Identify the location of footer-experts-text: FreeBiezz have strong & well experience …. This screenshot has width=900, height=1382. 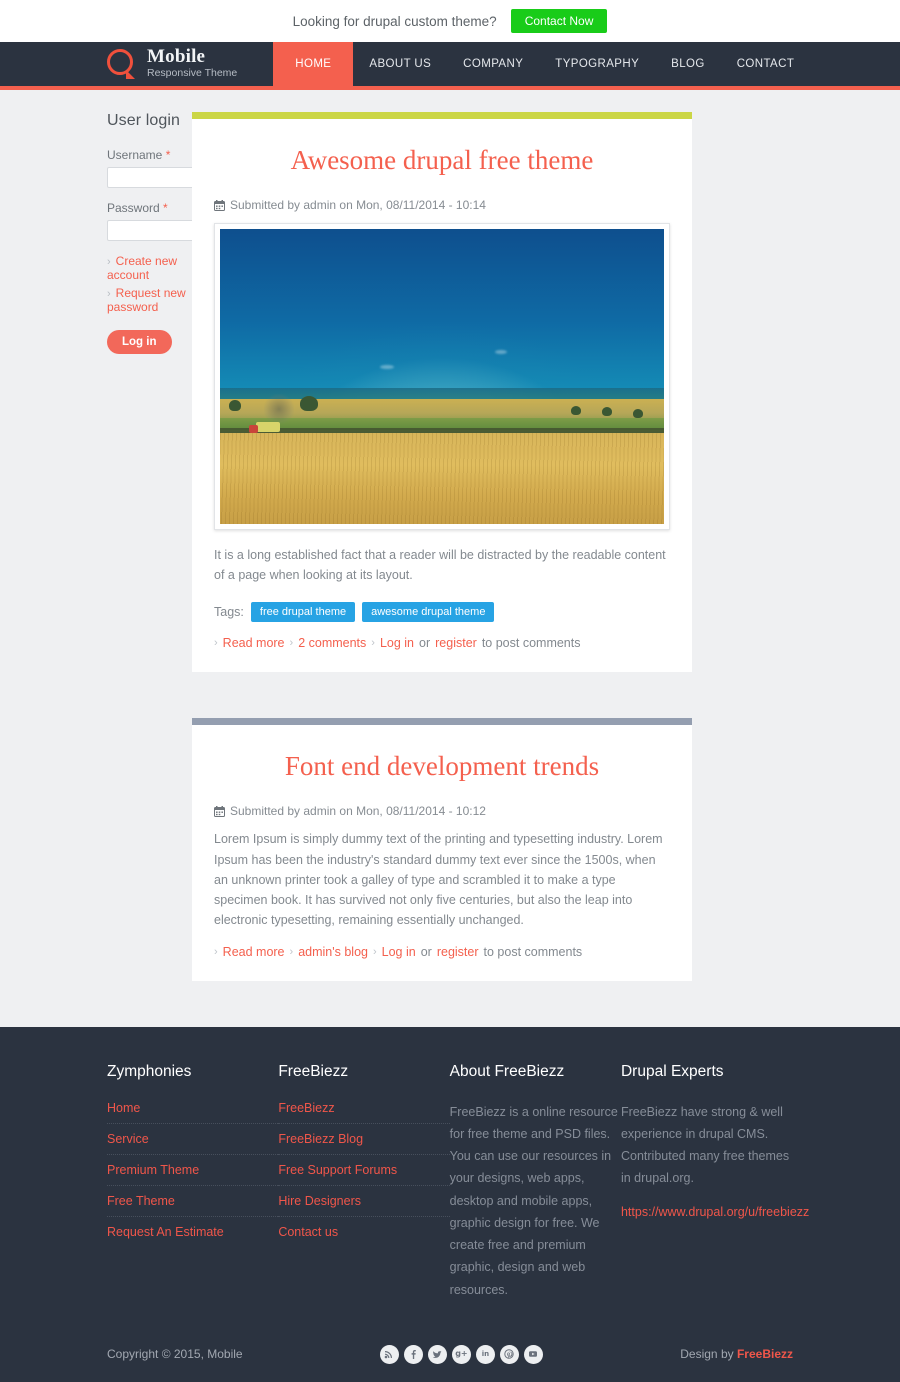
(705, 1145).